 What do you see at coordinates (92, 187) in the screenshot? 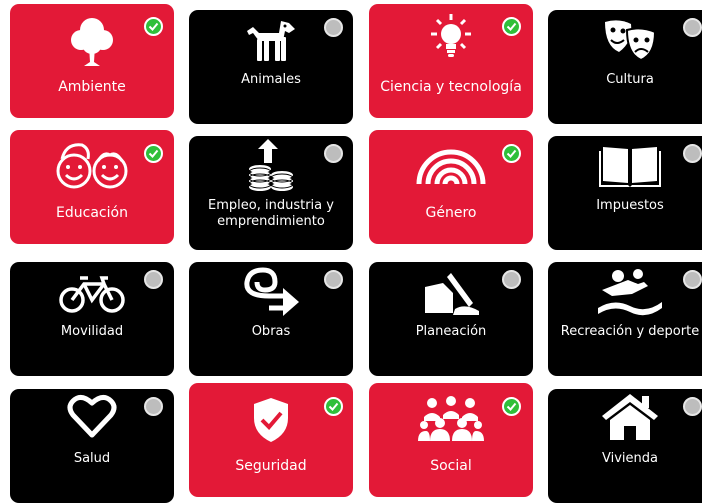
I see `tile-educacion: Educación` at bounding box center [92, 187].